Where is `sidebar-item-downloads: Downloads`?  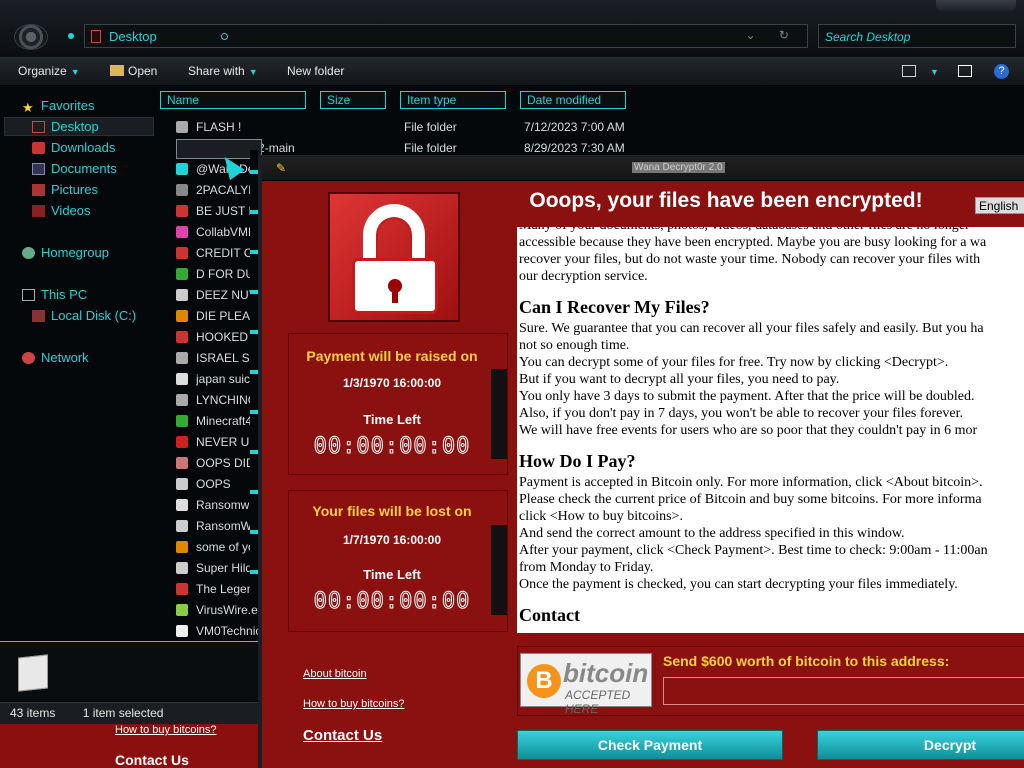 sidebar-item-downloads: Downloads is located at coordinates (73, 147).